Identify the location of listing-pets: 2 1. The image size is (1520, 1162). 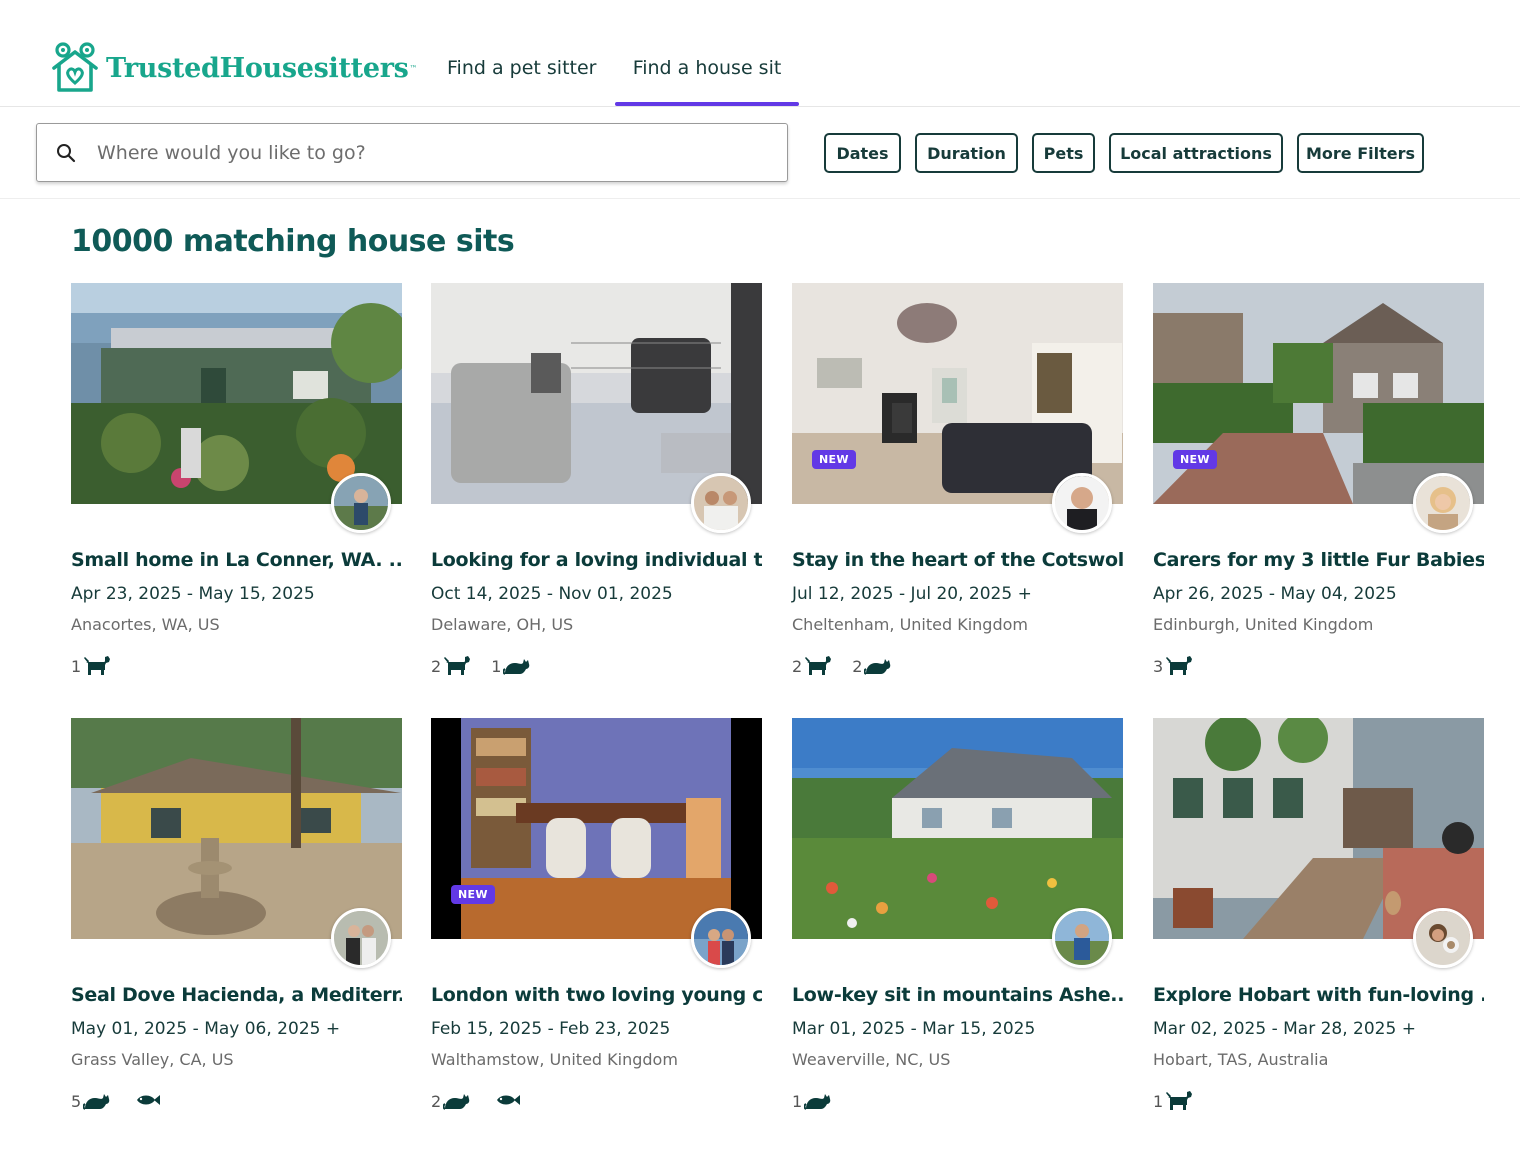
(491, 665).